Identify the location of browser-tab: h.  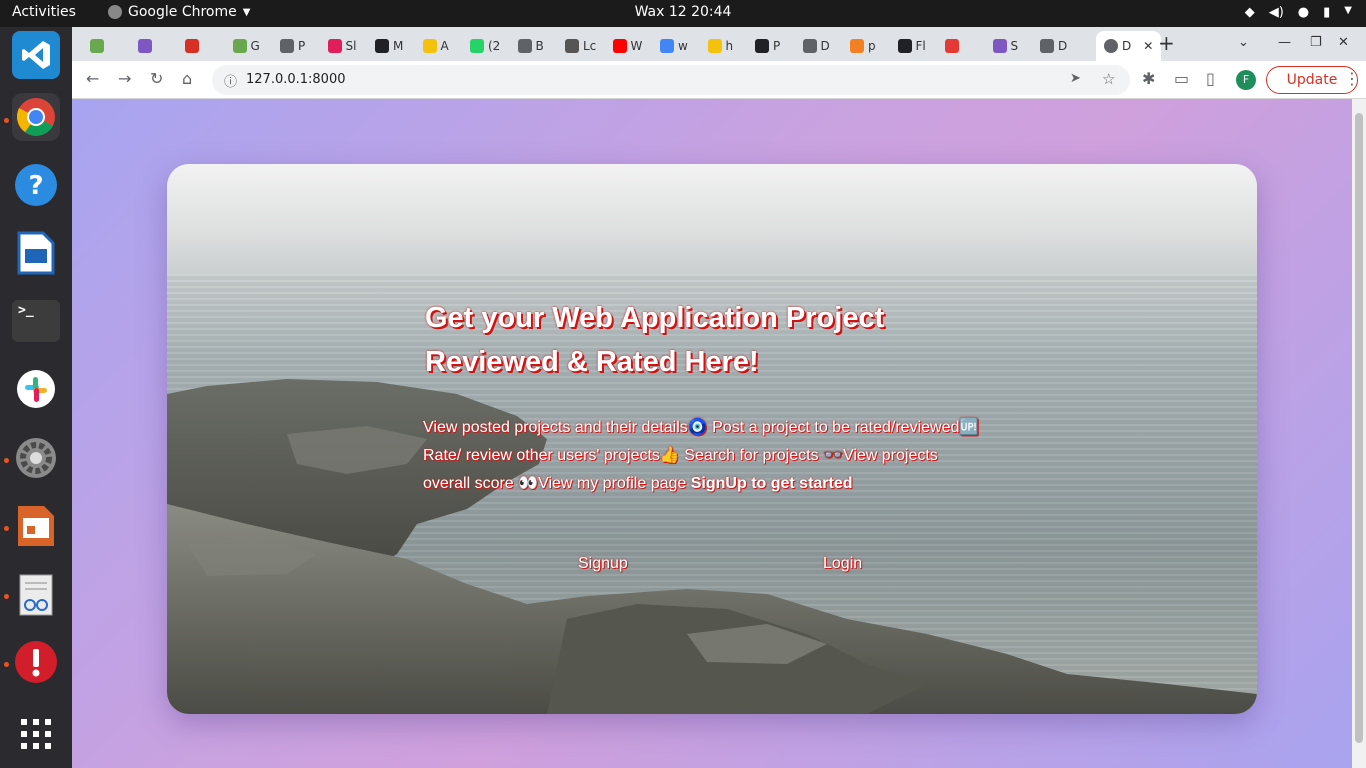
(720, 46).